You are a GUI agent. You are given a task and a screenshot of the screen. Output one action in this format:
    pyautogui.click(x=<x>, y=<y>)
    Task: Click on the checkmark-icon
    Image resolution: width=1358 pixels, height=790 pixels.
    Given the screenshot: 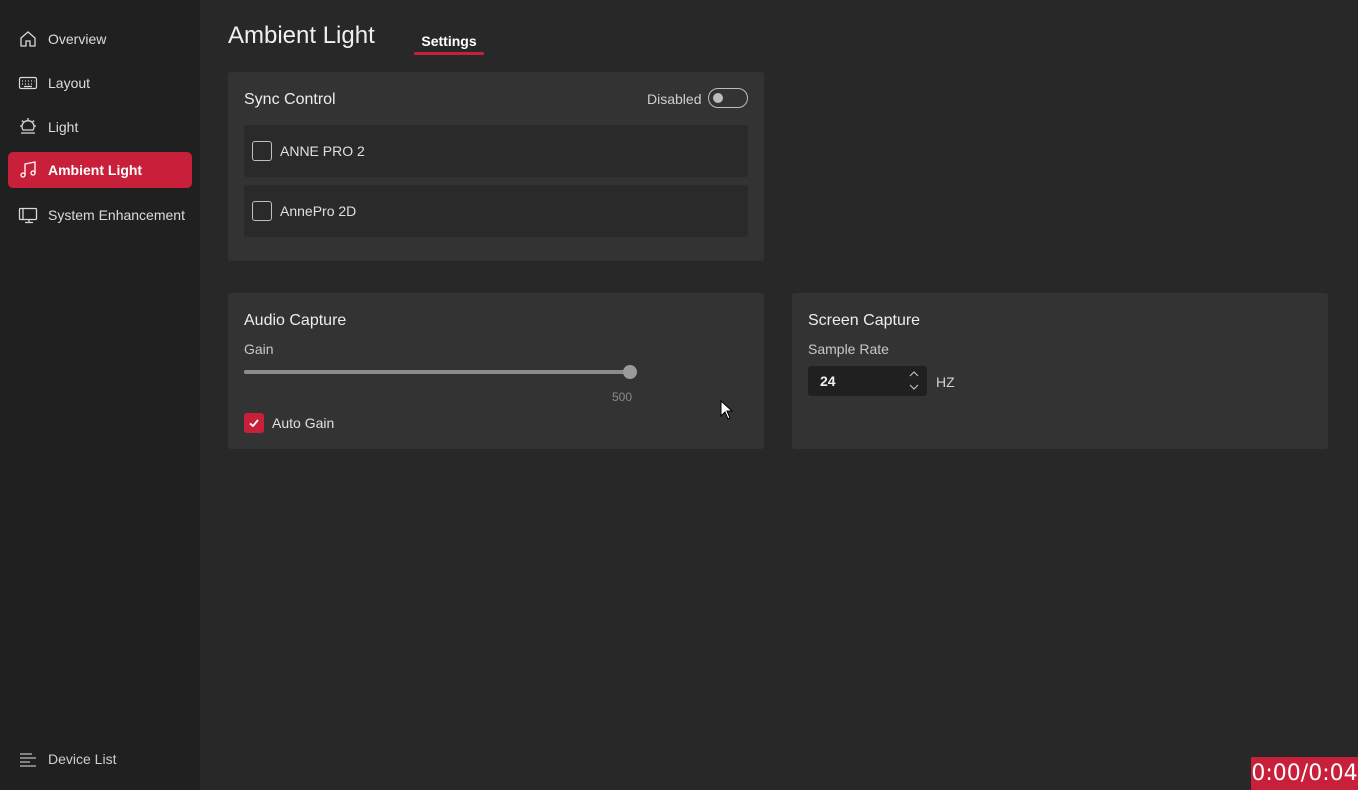 What is the action you would take?
    pyautogui.click(x=254, y=423)
    